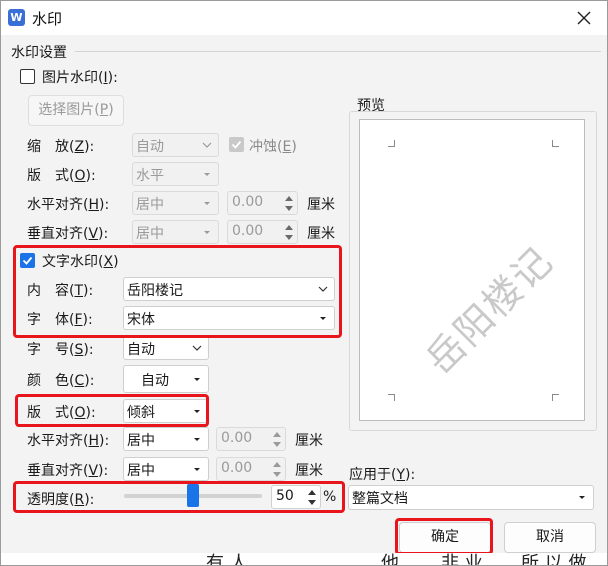 The width and height of the screenshot is (608, 566). Describe the element at coordinates (321, 205) in the screenshot. I see `picture-h-unit-label: 厘米` at that location.